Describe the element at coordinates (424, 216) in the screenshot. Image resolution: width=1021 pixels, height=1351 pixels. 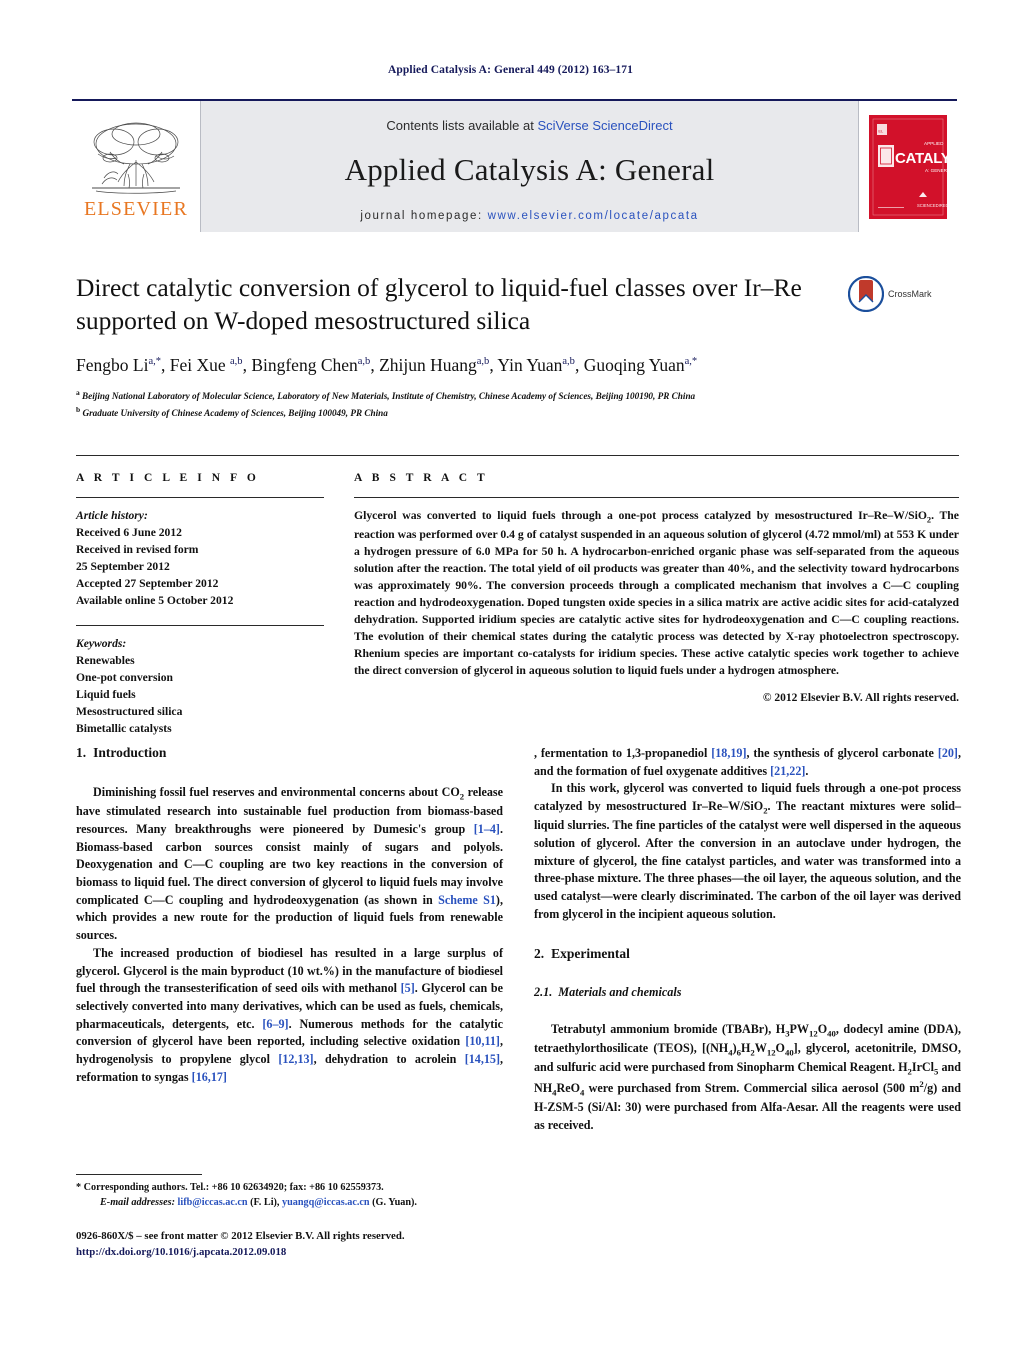
I see `homepage-prefix: journal homepage:` at that location.